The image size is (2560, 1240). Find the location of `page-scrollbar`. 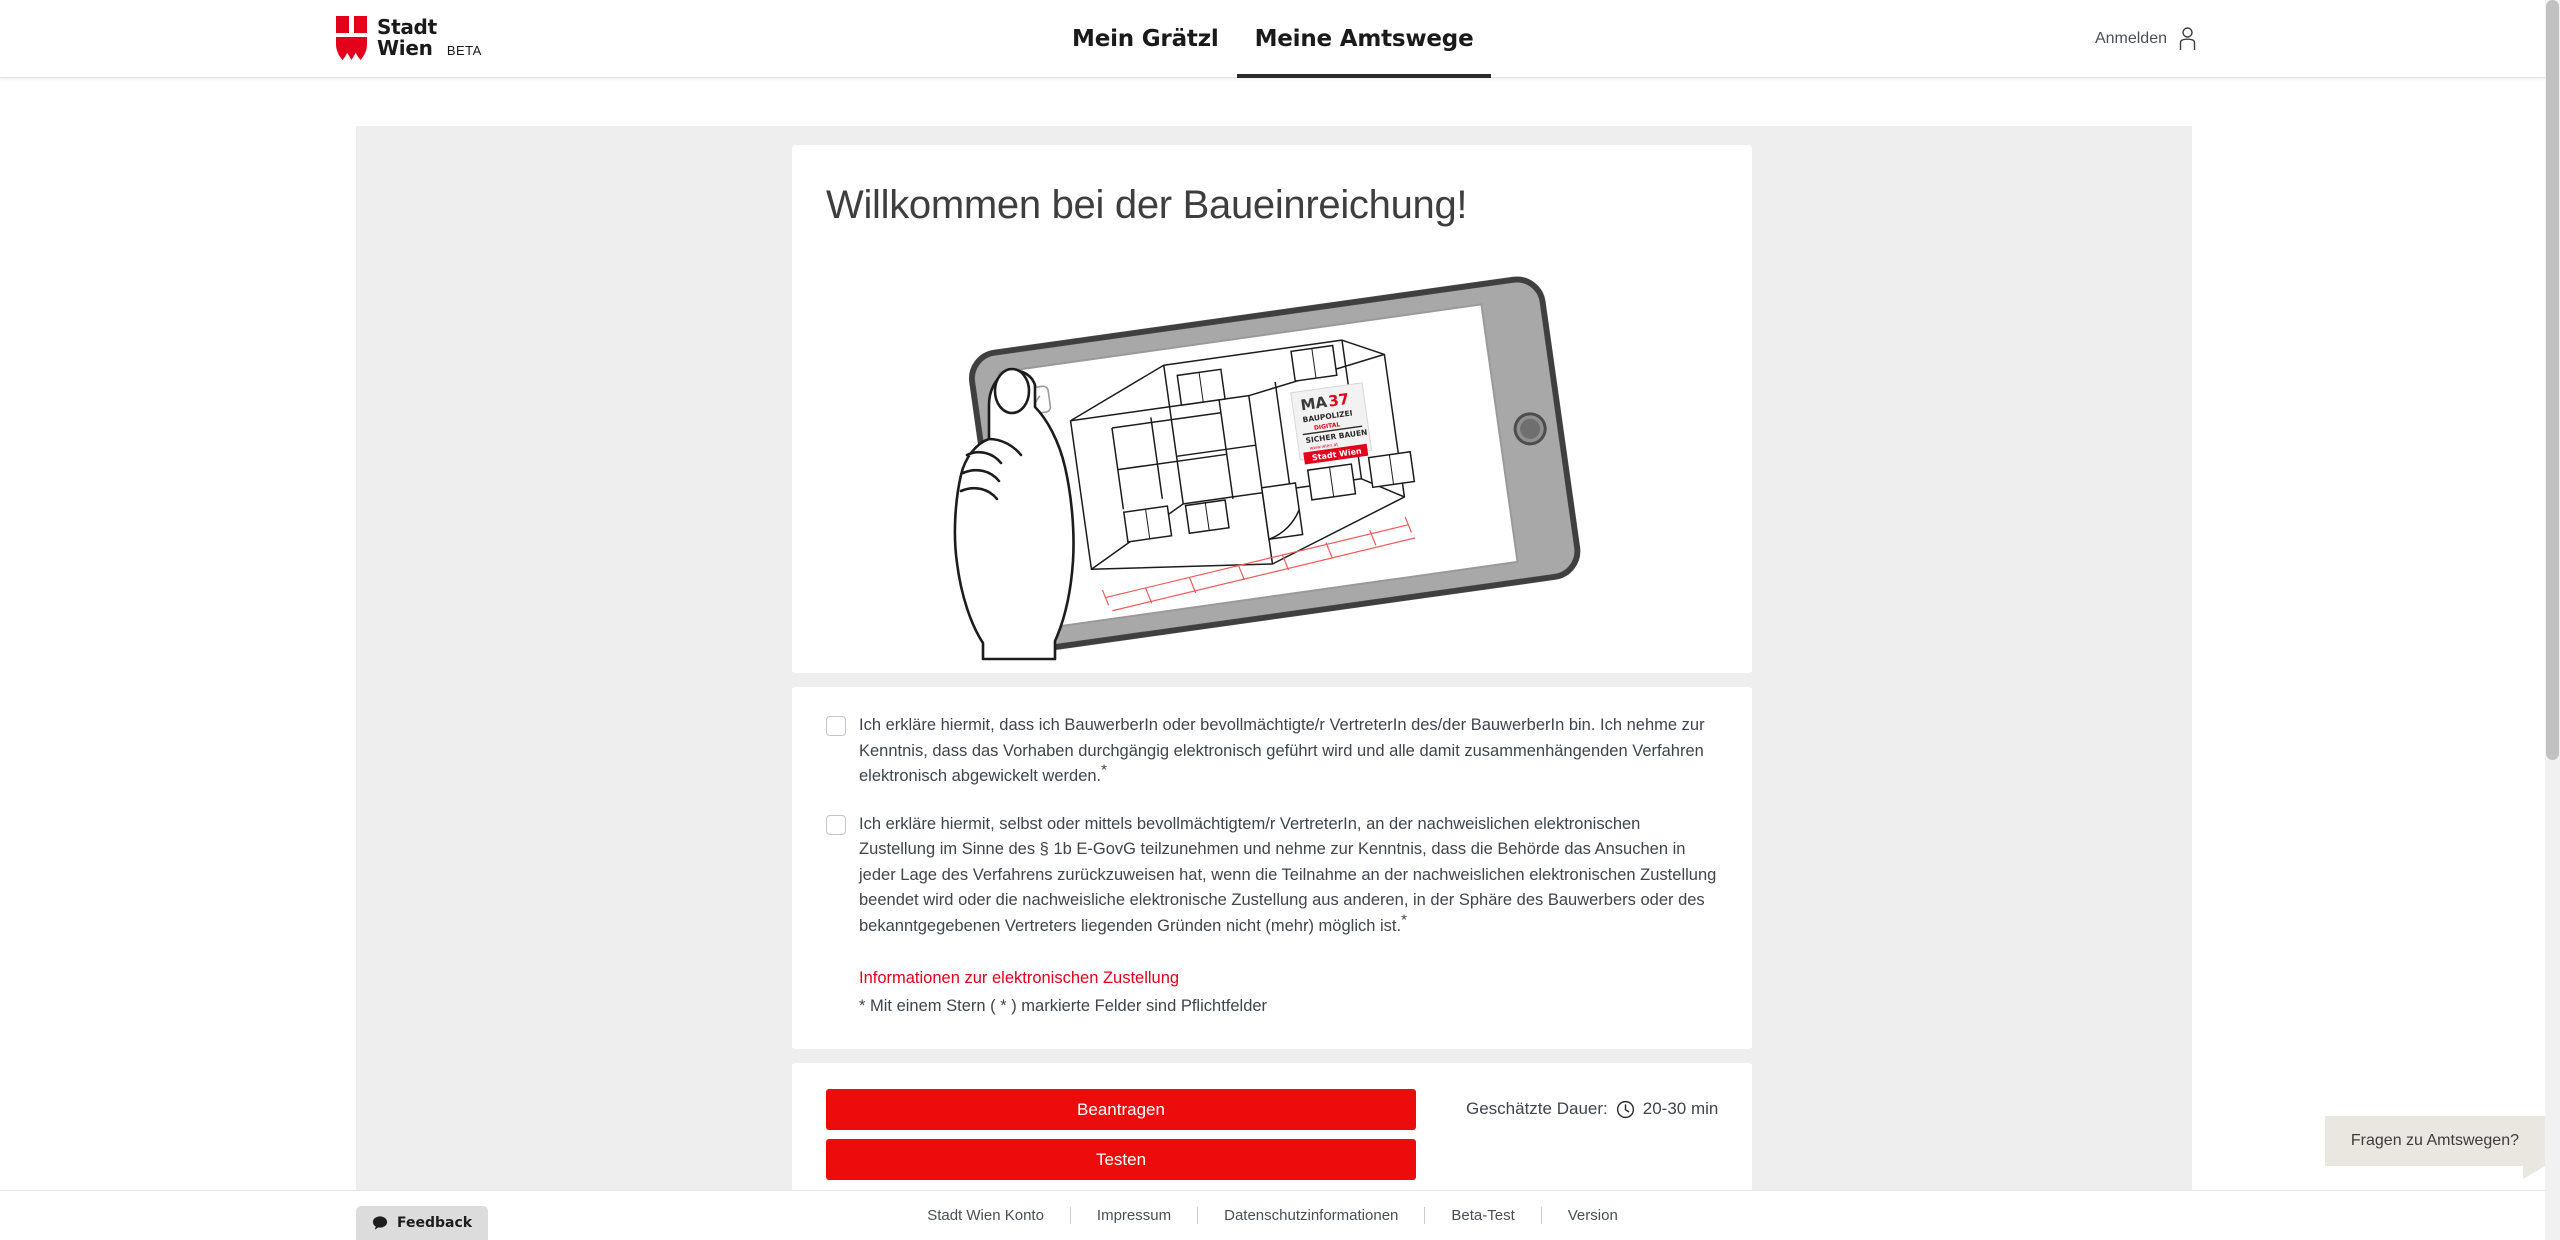

page-scrollbar is located at coordinates (2552, 620).